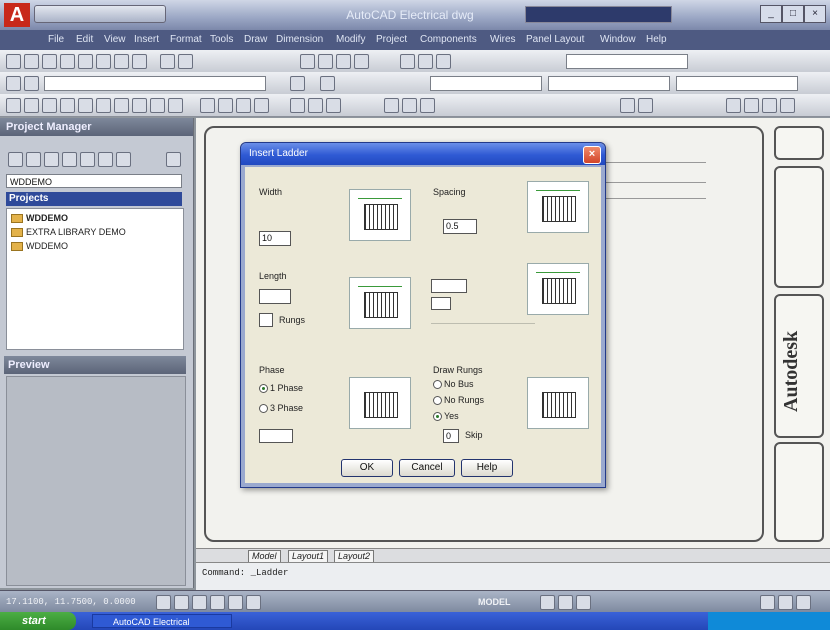 The width and height of the screenshot is (830, 630). Describe the element at coordinates (100, 14) in the screenshot. I see `quick-access-toolbar` at that location.